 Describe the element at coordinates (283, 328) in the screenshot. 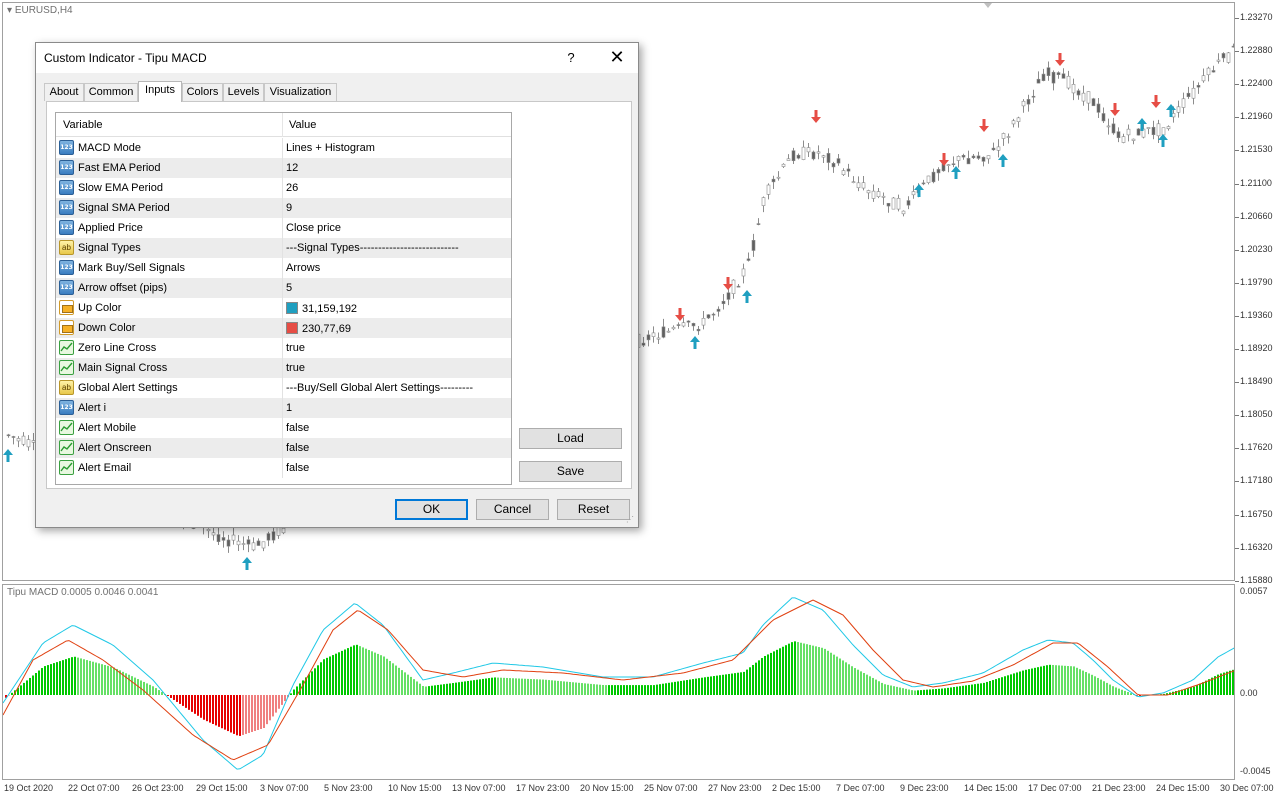

I see `grid-row: Down Color 230,77,69` at that location.